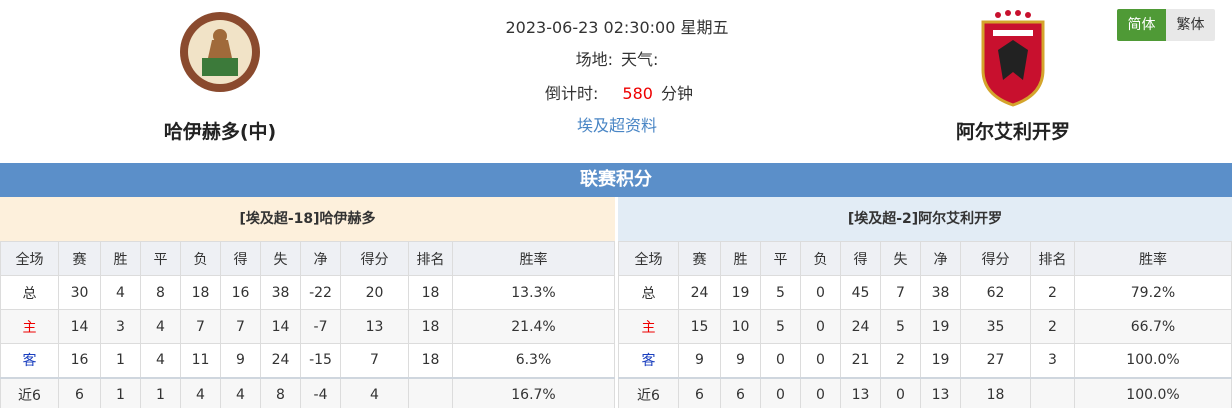 The width and height of the screenshot is (1232, 408). What do you see at coordinates (307, 219) in the screenshot?
I see `home-standings-title: [埃及超-18]哈伊赫多` at bounding box center [307, 219].